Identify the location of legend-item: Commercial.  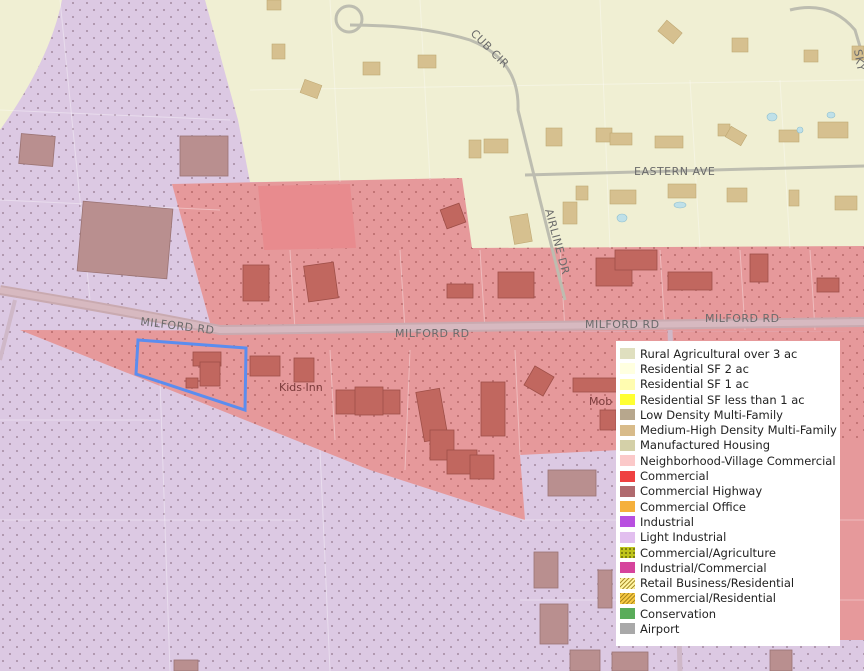
(730, 475).